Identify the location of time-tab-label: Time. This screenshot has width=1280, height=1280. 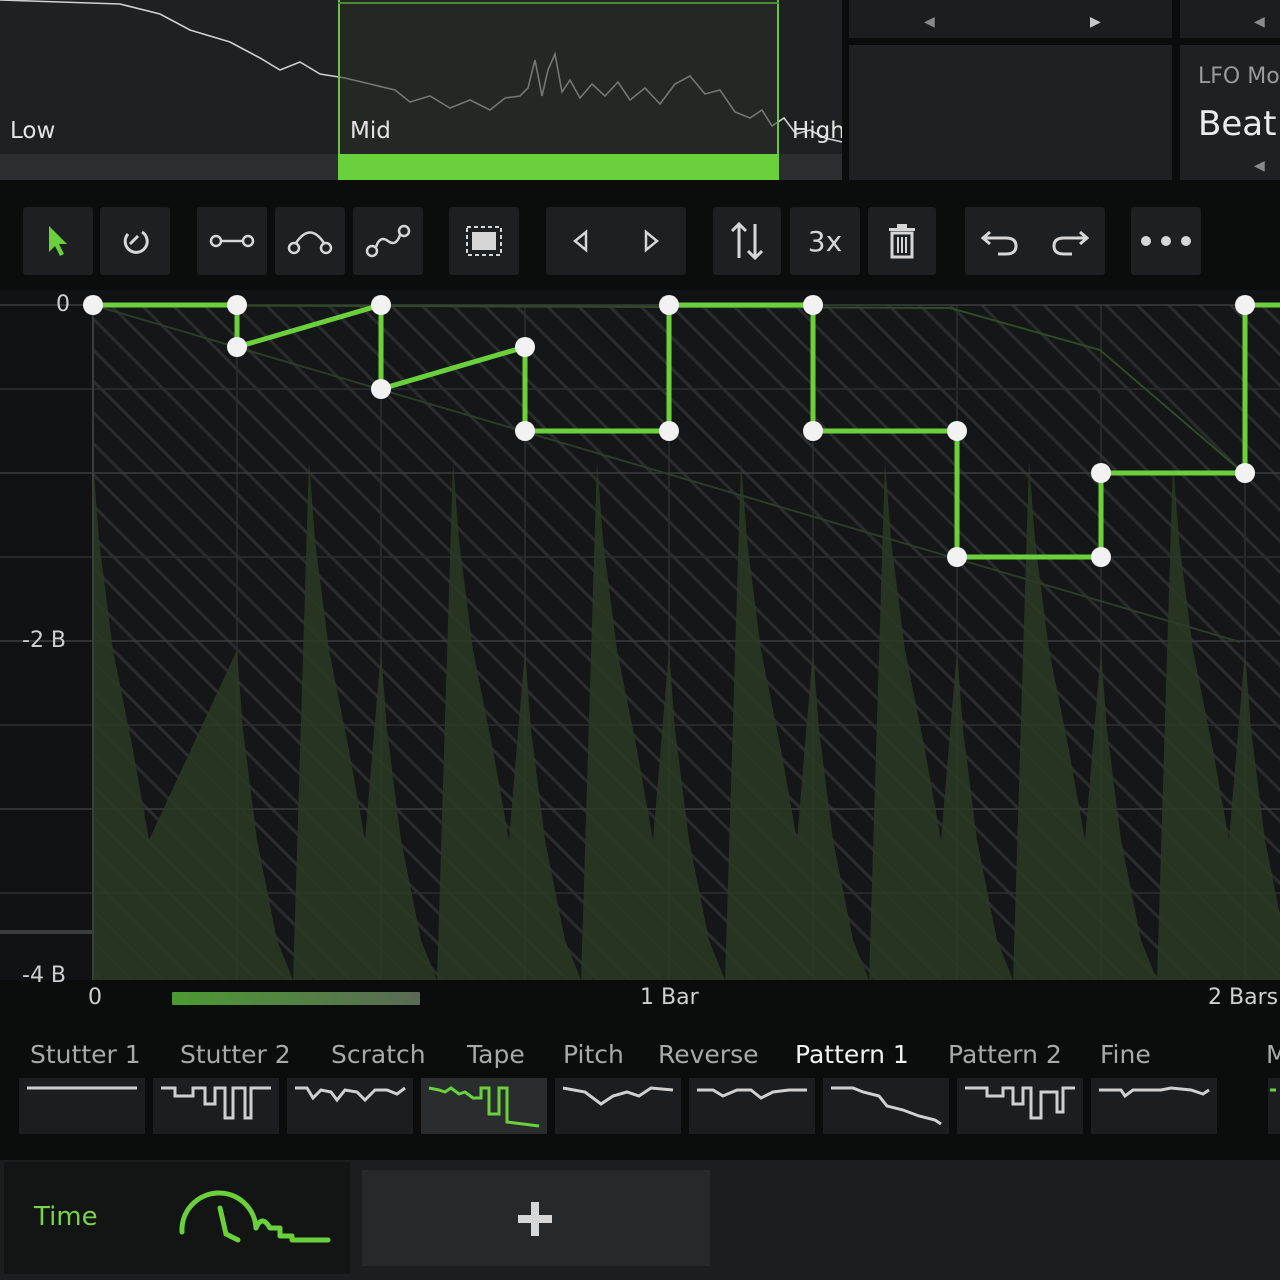
(66, 1217).